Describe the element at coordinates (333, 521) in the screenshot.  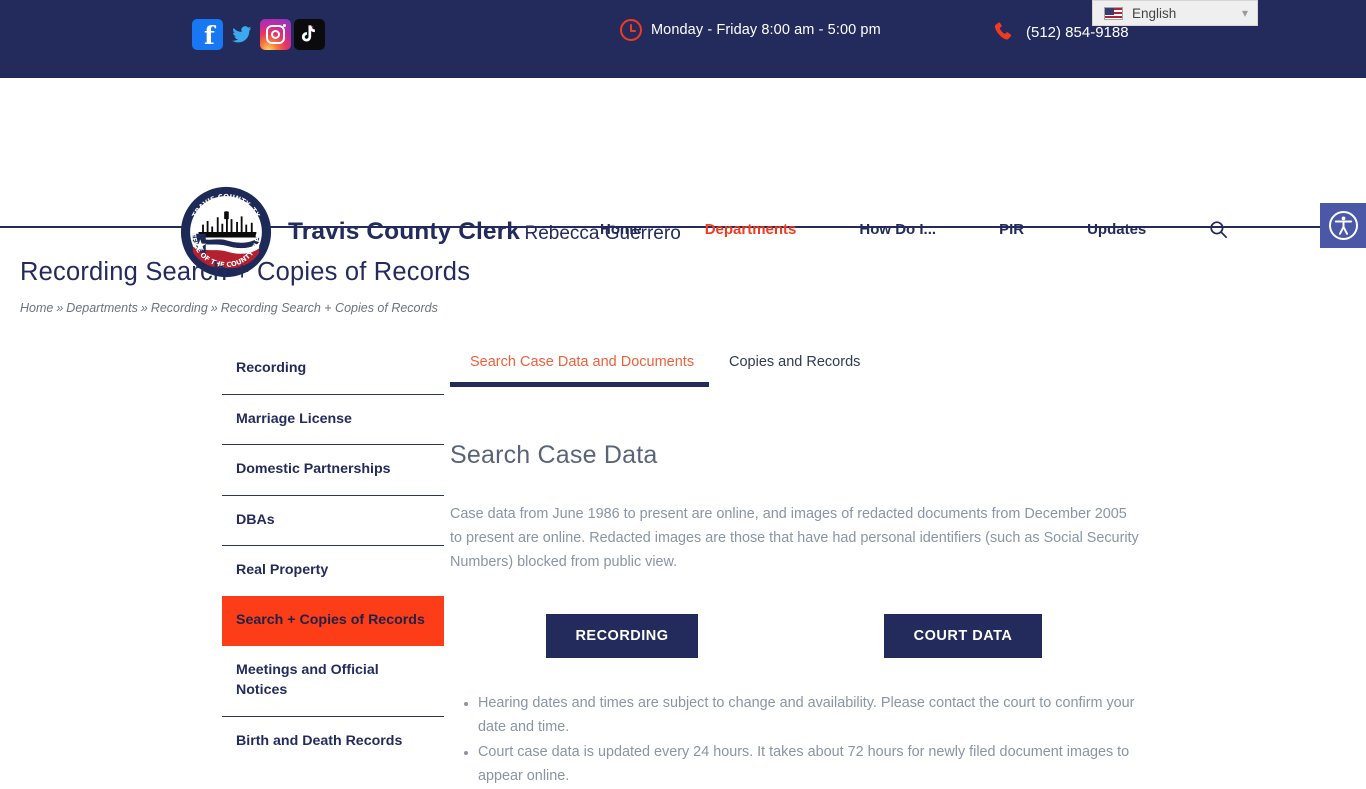
I see `sidebar-item-dbas: DBAs` at that location.